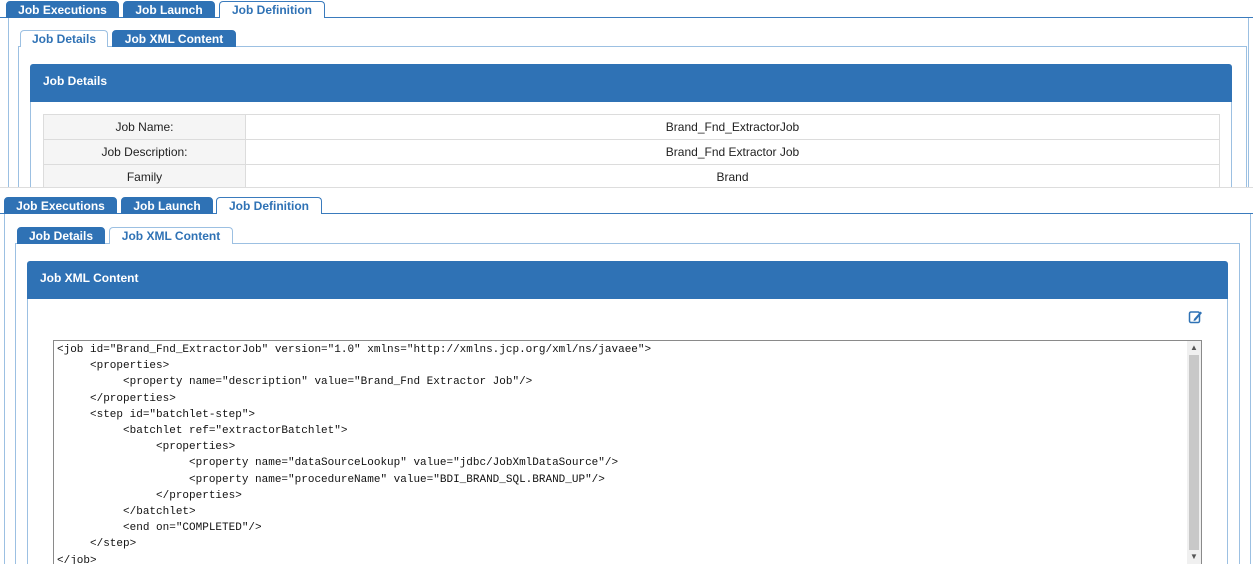 The image size is (1253, 564). Describe the element at coordinates (97, 544) in the screenshot. I see `xml-line: </step>` at that location.